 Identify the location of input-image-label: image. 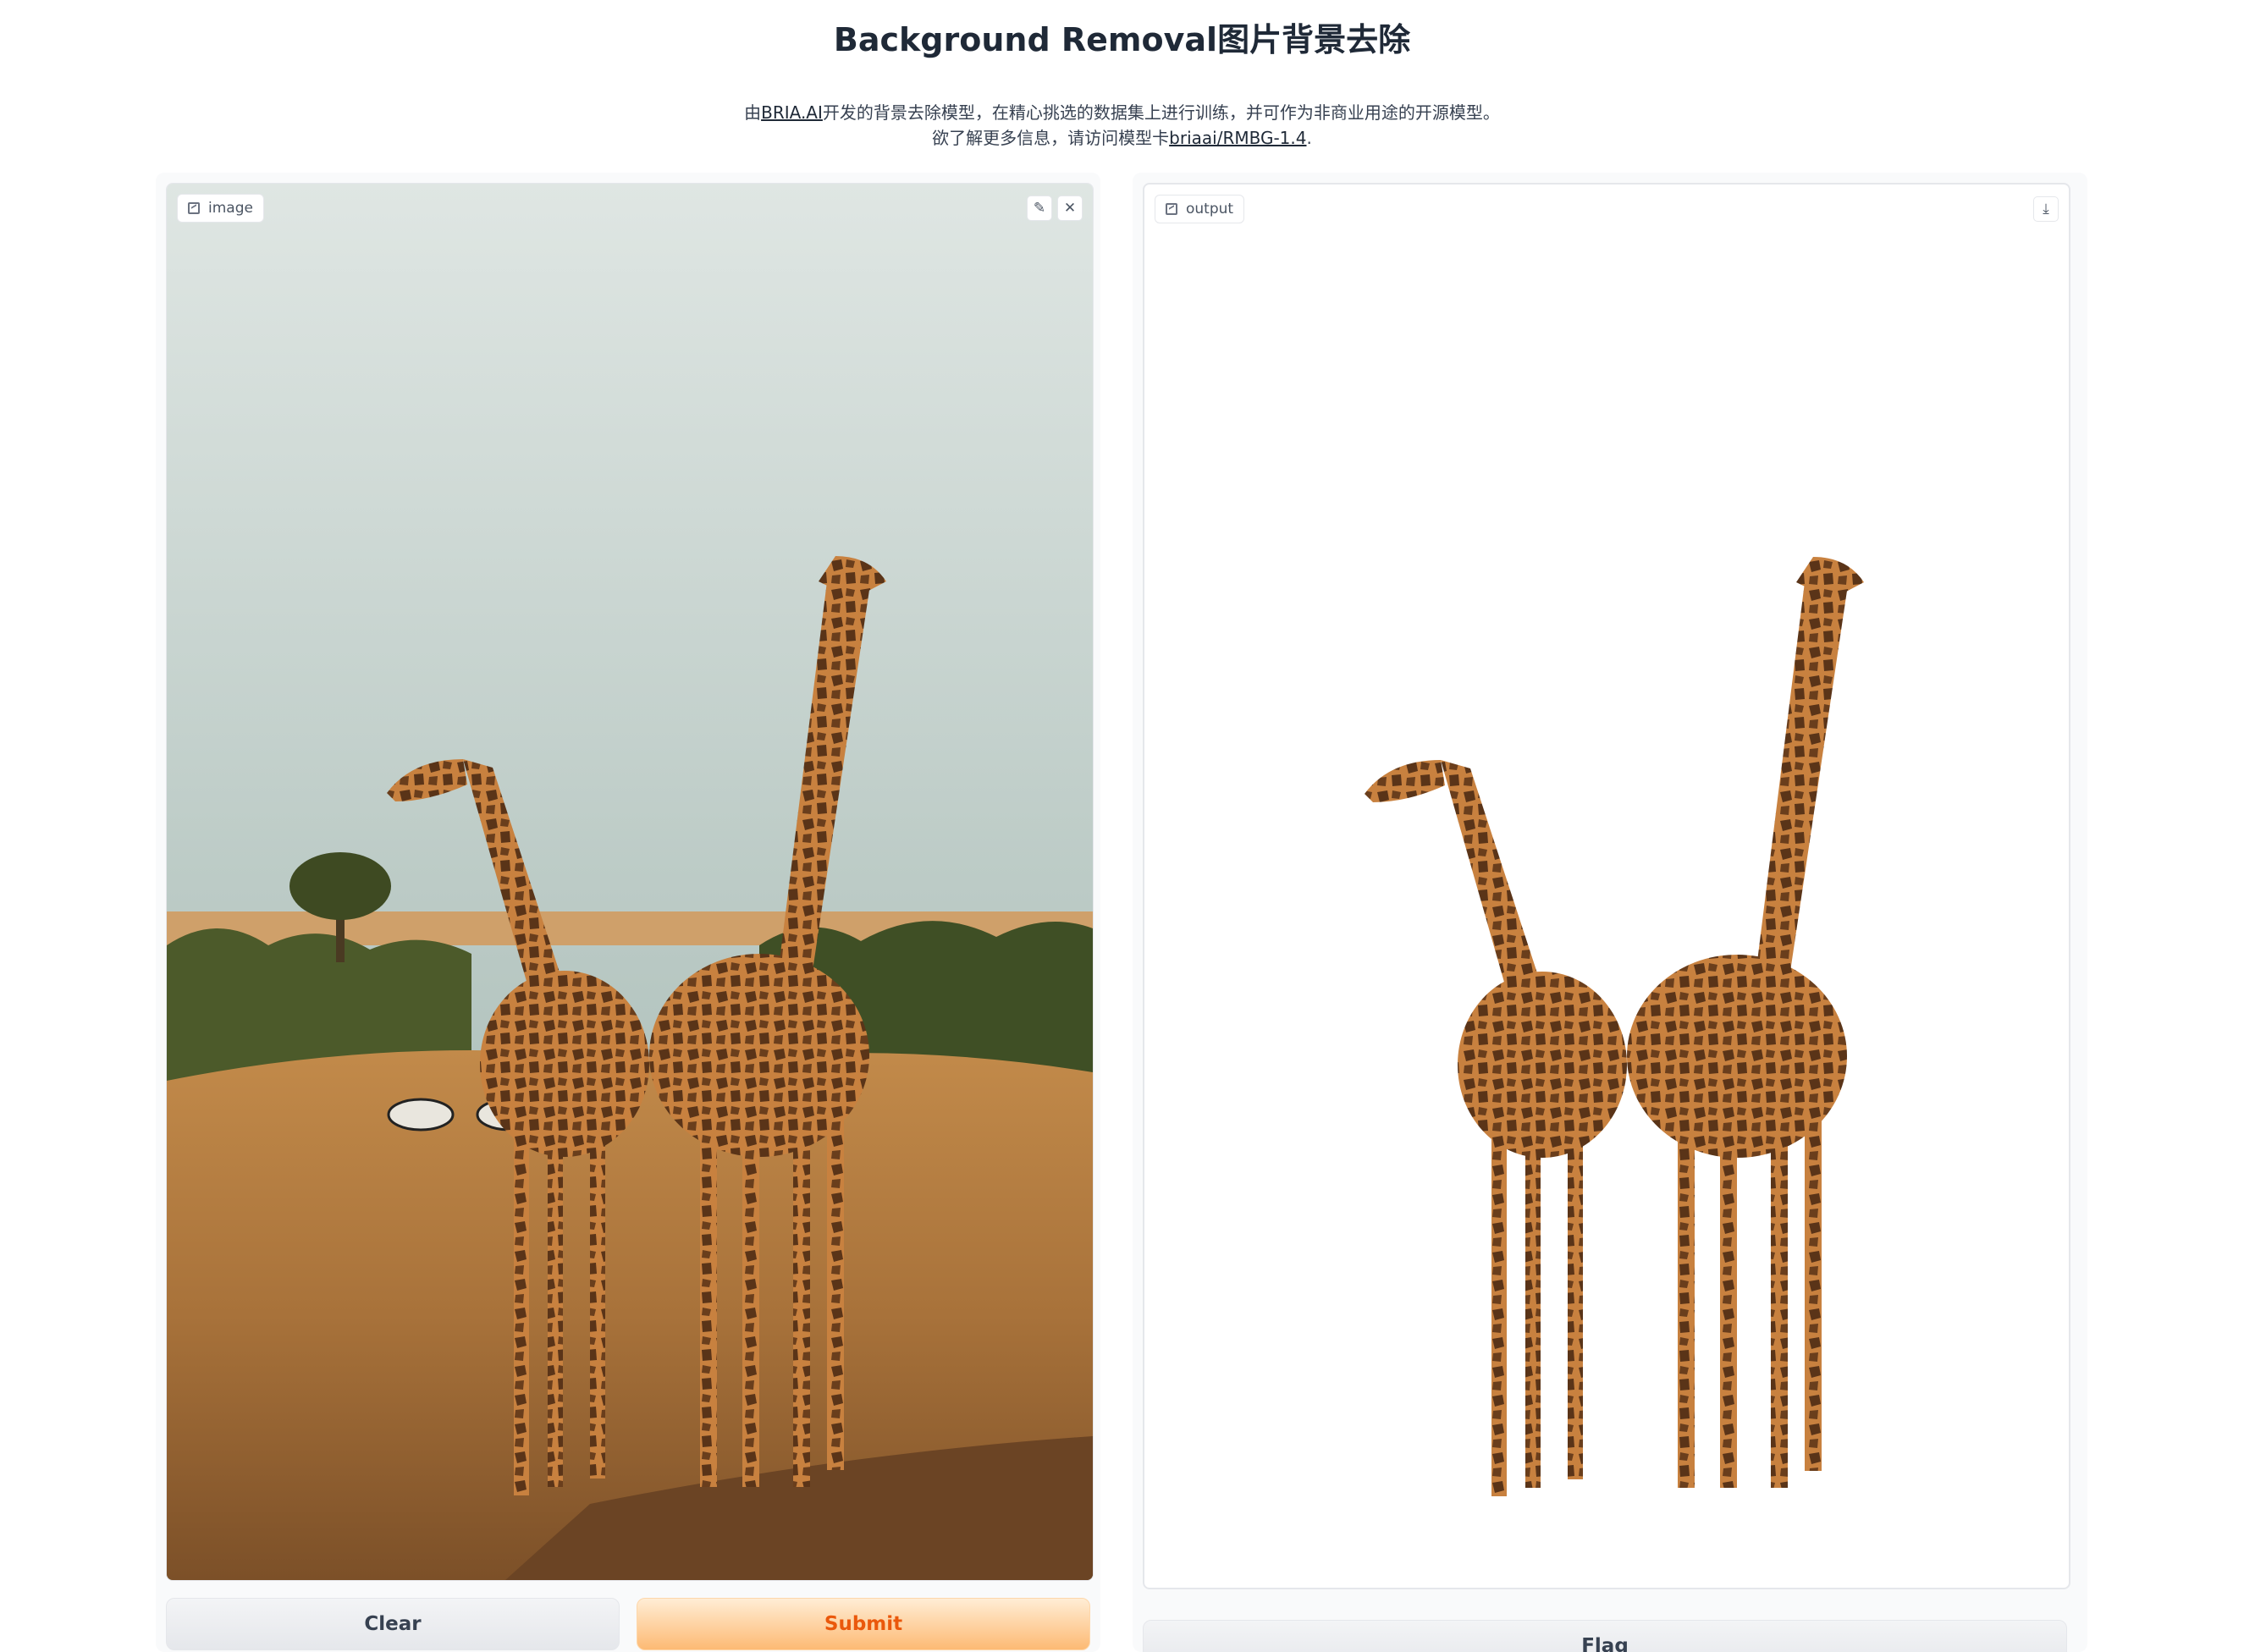
(220, 208).